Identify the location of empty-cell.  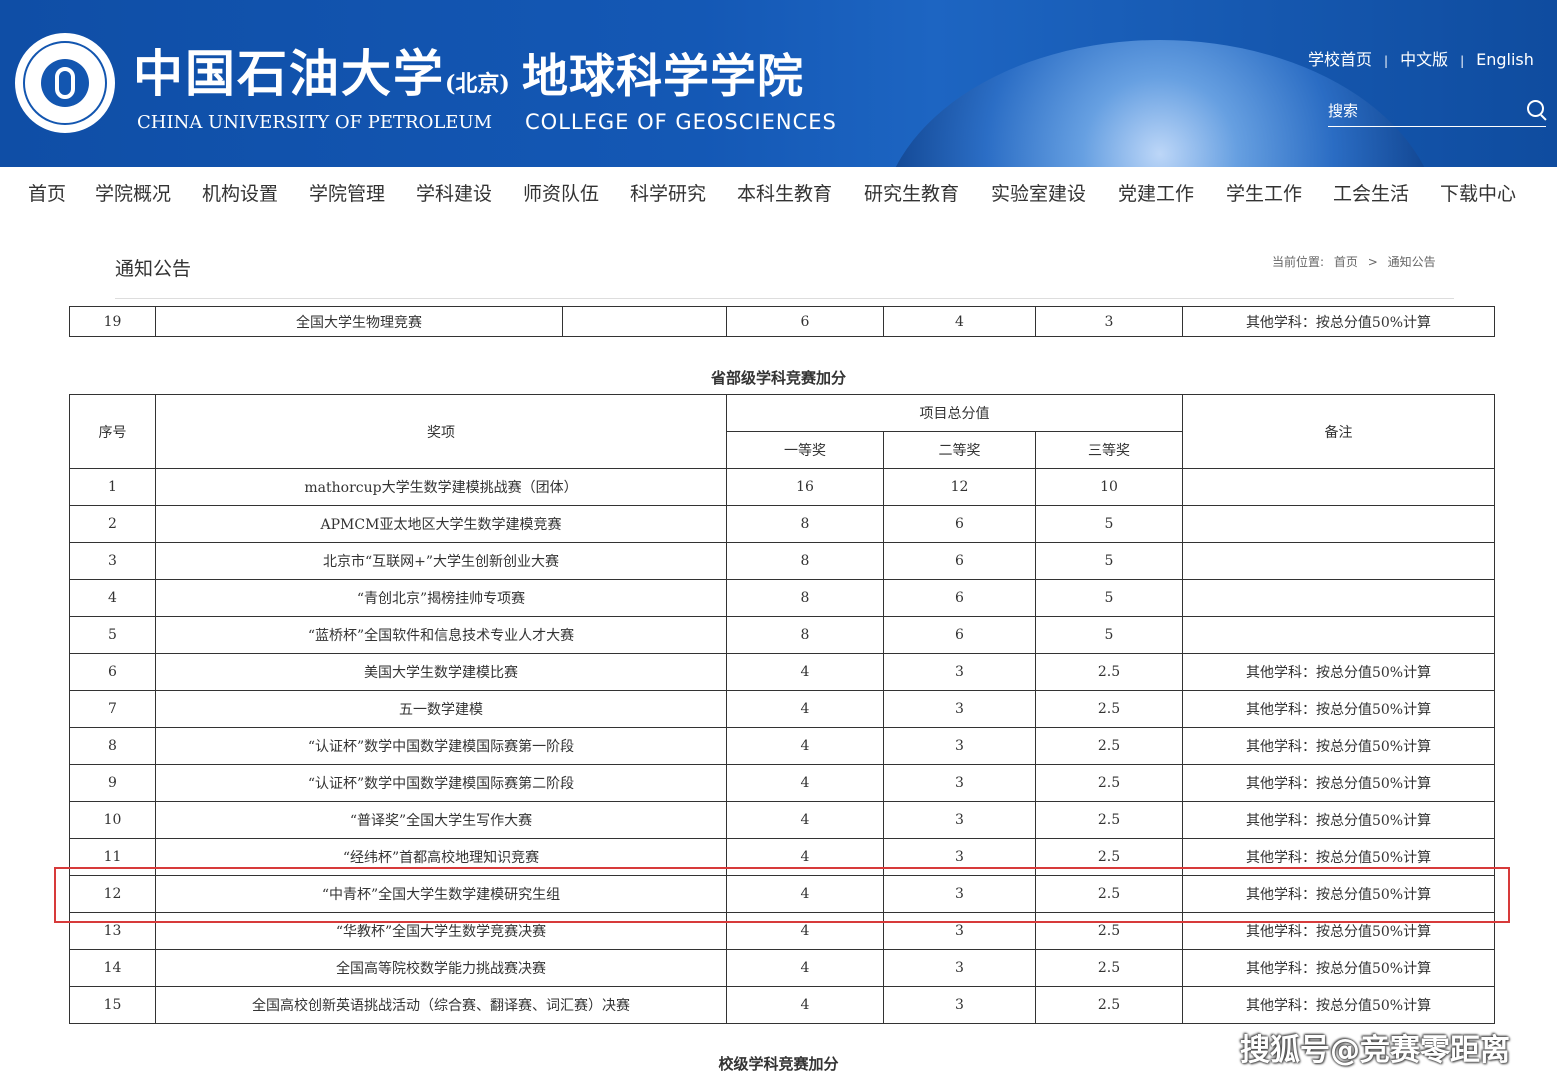
(644, 321).